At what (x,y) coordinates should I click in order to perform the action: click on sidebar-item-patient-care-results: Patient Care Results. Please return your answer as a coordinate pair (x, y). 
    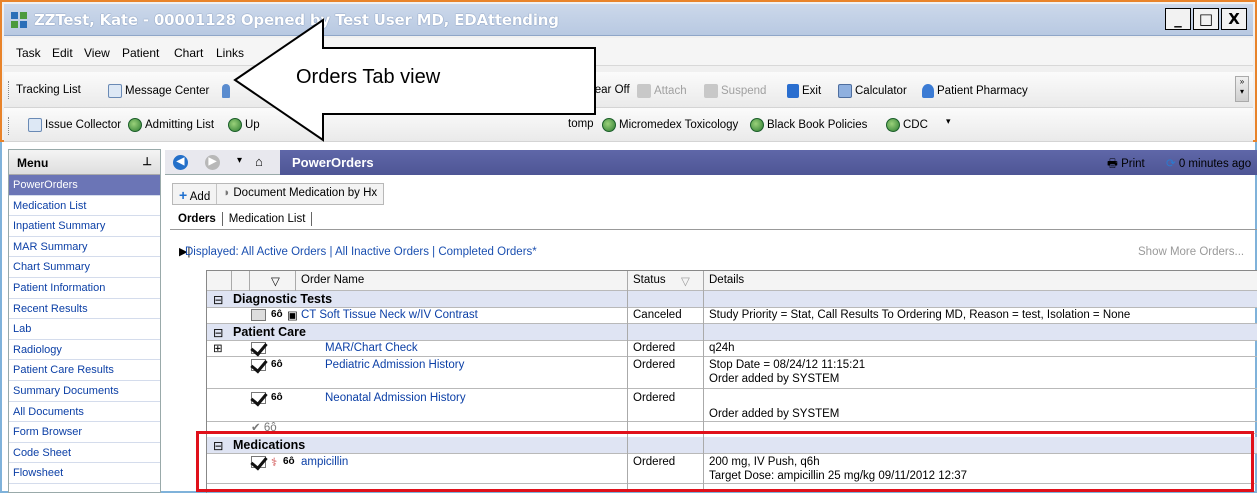
    Looking at the image, I should click on (84, 370).